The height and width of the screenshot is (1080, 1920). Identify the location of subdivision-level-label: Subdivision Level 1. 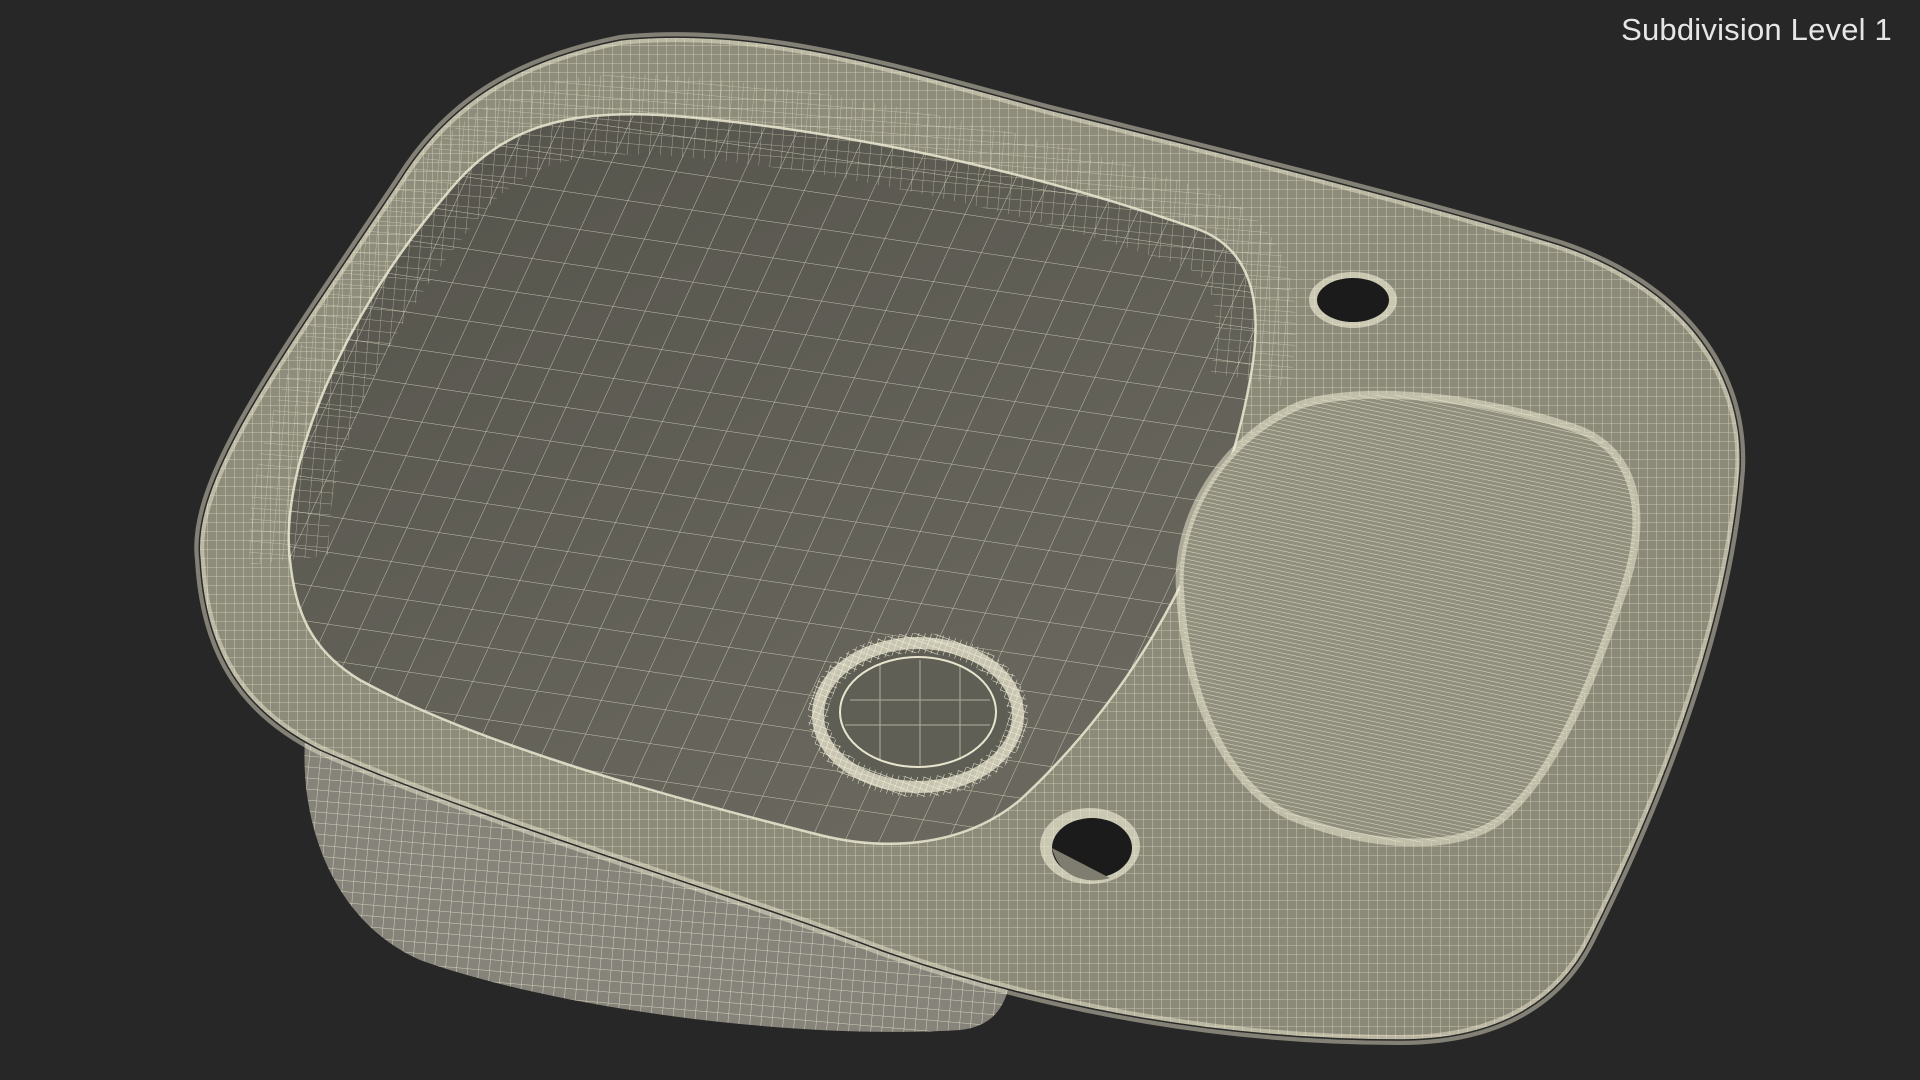
(1756, 29).